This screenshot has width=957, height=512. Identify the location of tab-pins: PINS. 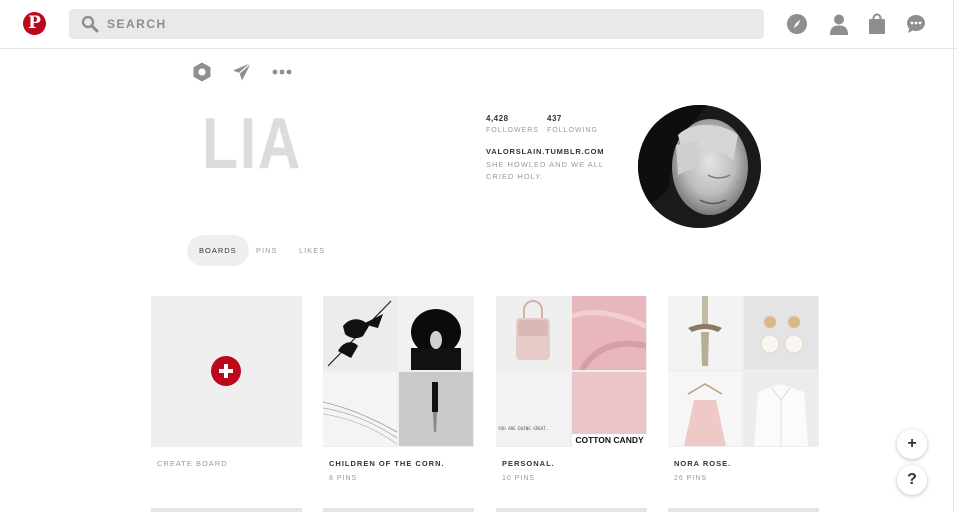
(267, 250).